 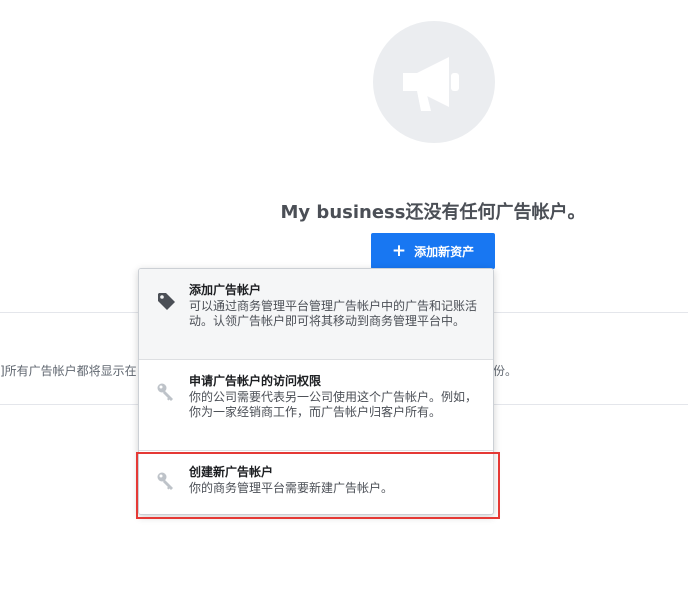 What do you see at coordinates (399, 250) in the screenshot?
I see `plus-icon: +` at bounding box center [399, 250].